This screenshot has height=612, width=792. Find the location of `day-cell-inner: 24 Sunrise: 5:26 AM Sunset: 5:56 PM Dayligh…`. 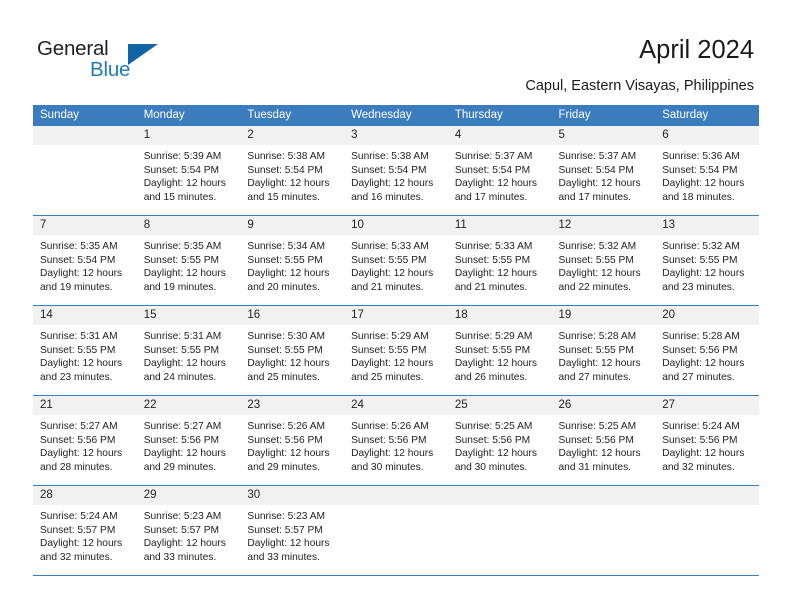

day-cell-inner: 24 Sunrise: 5:26 AM Sunset: 5:56 PM Dayligh… is located at coordinates (396, 440).